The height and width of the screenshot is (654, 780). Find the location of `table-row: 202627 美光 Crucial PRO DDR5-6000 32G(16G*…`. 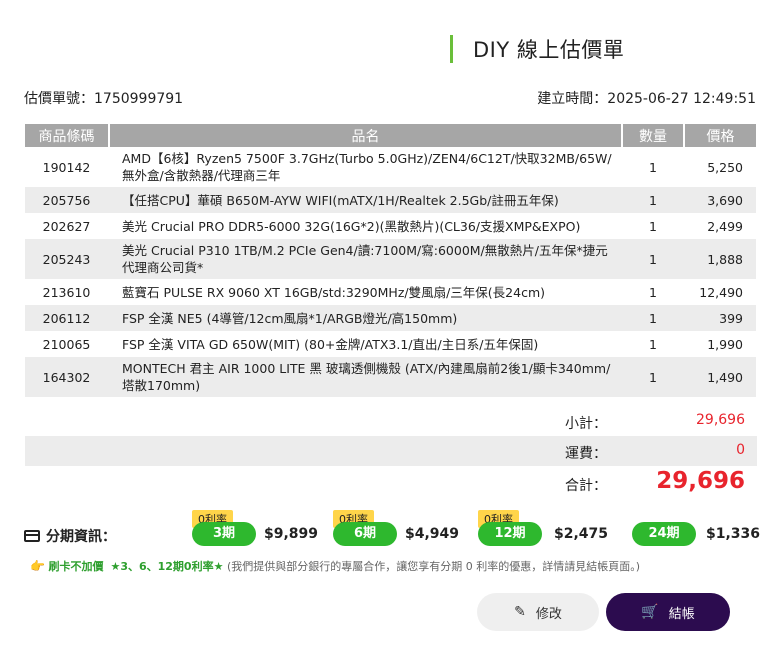

table-row: 202627 美光 Crucial PRO DDR5-6000 32G(16G*… is located at coordinates (390, 226).